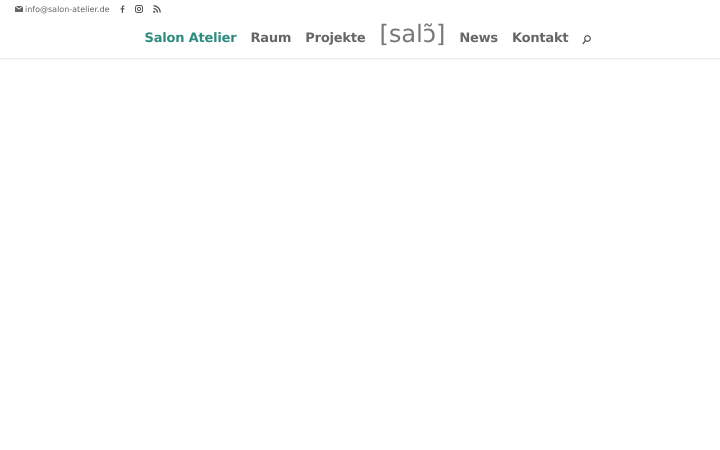  I want to click on nav-link: Raum, so click(271, 38).